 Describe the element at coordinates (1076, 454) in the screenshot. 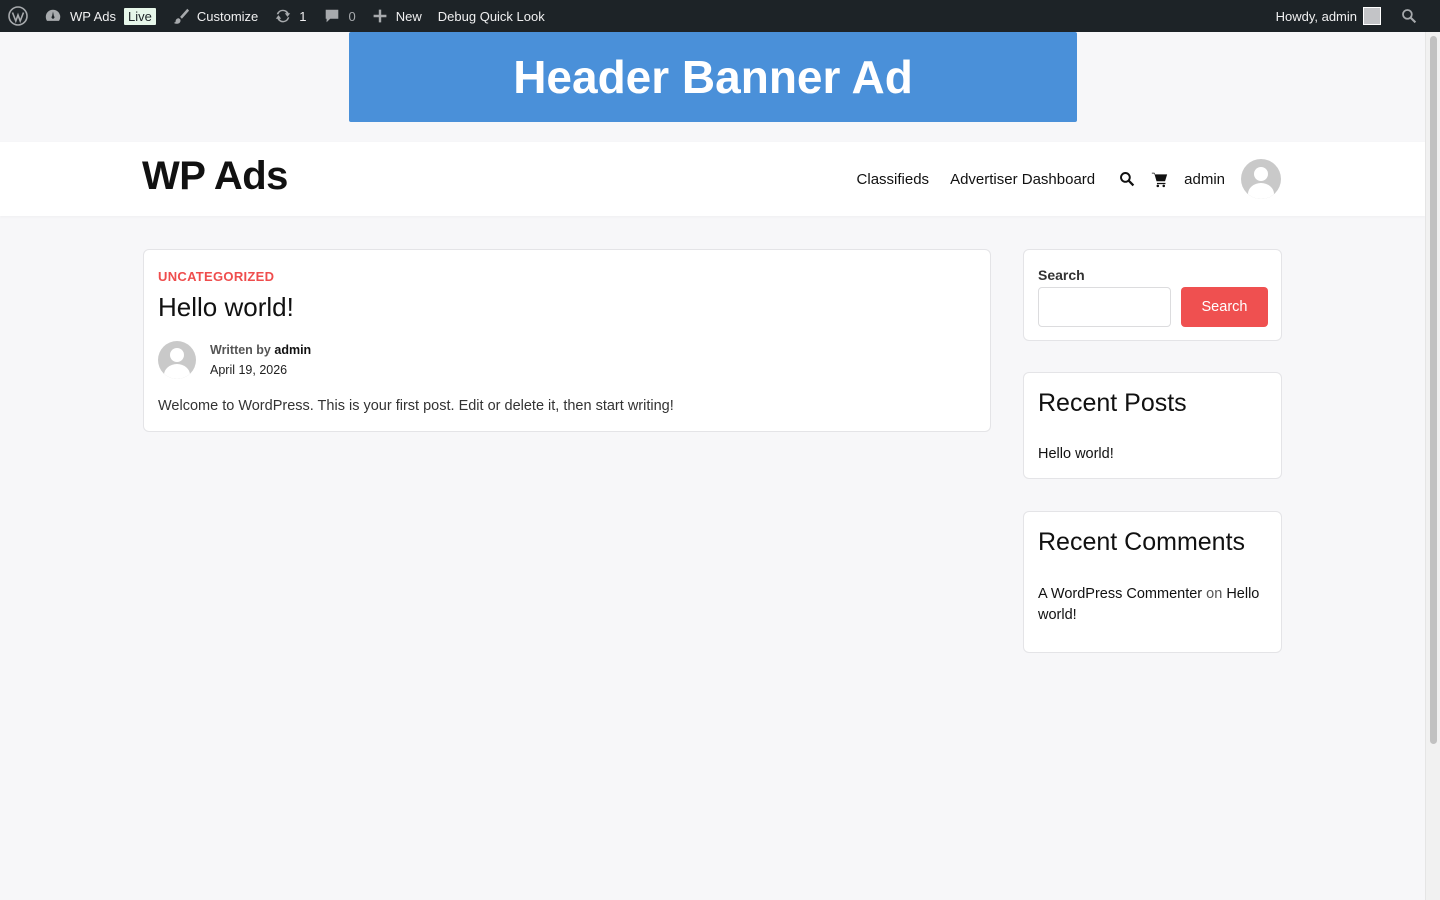

I see `recent-post-link: Hello world!` at that location.